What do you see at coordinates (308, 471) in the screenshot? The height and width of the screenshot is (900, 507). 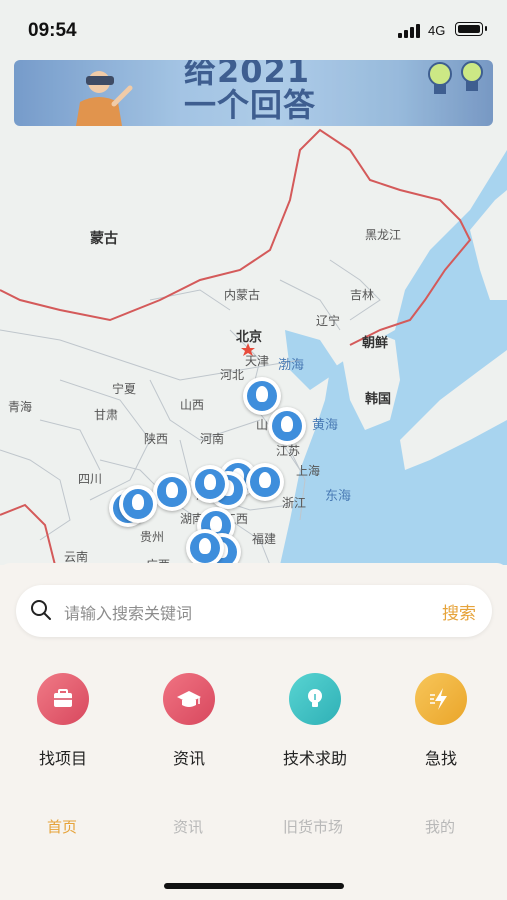 I see `map-label-shanghai: 上海` at bounding box center [308, 471].